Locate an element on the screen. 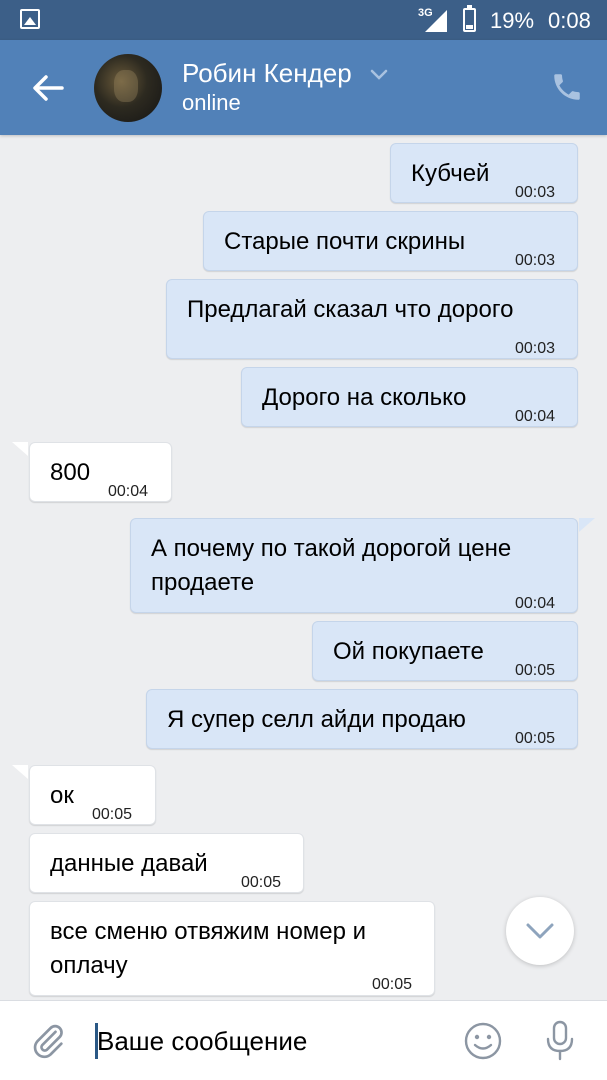  message-bubble-outgoing: Дорого на сколько 00:04 is located at coordinates (409, 397).